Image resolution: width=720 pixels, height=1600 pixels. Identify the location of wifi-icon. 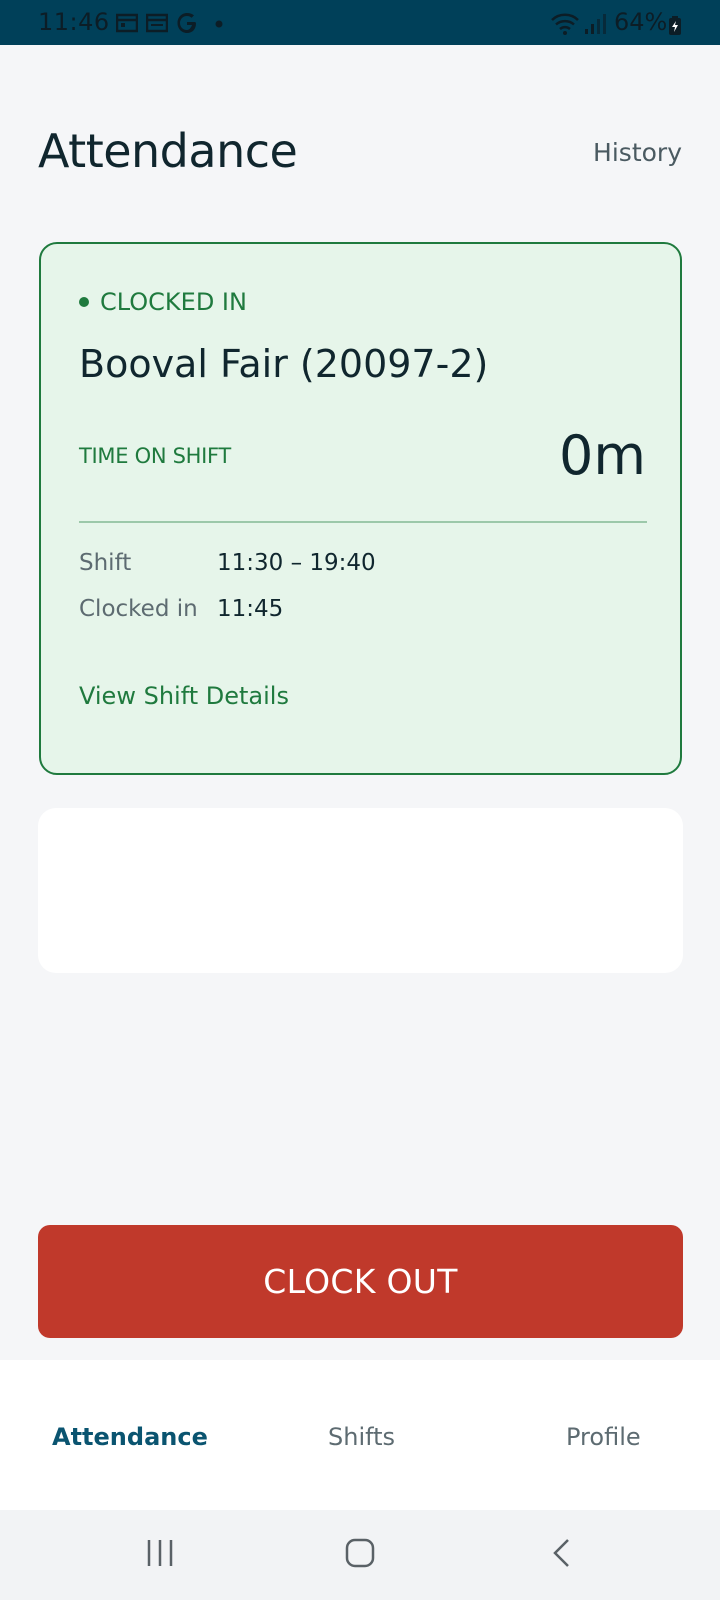
(565, 24).